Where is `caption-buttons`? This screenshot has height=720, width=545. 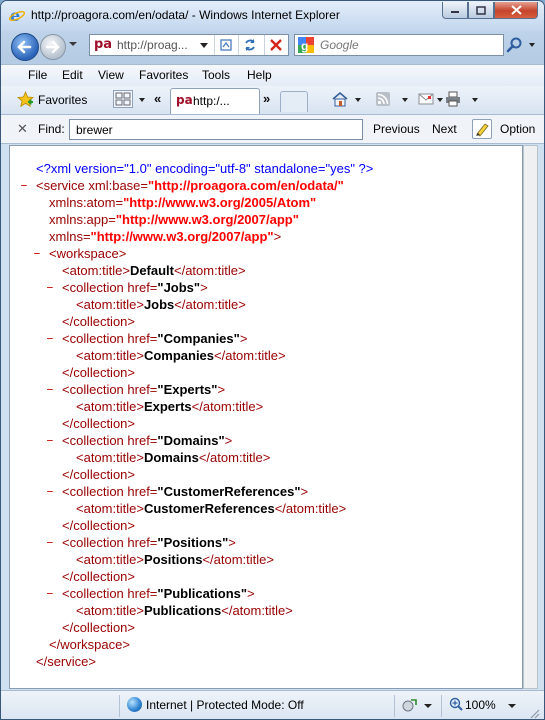 caption-buttons is located at coordinates (490, 10).